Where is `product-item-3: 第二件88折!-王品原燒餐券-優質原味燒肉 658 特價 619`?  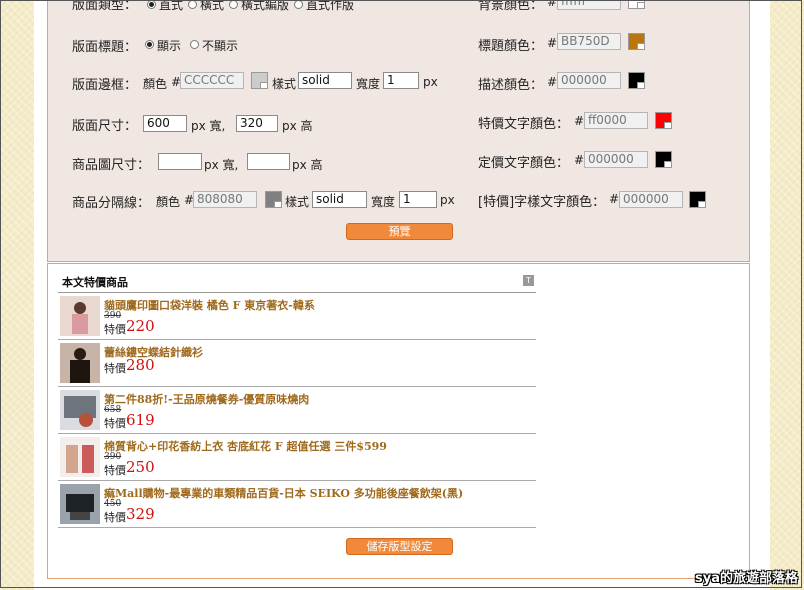 product-item-3: 第二件88折!-王品原燒餐券-優質原味燒肉 658 特價 619 is located at coordinates (297, 410).